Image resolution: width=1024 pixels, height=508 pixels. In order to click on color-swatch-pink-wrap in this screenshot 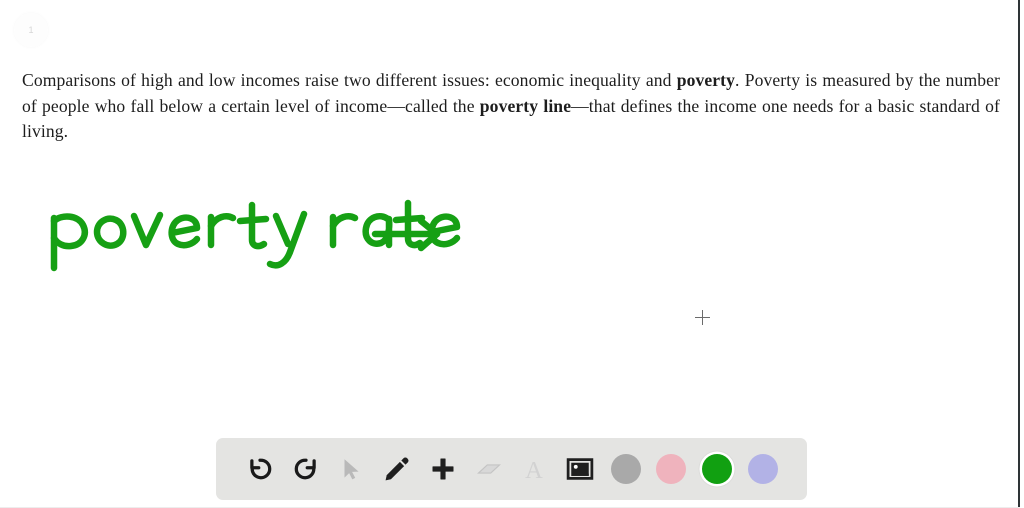, I will do `click(671, 469)`.